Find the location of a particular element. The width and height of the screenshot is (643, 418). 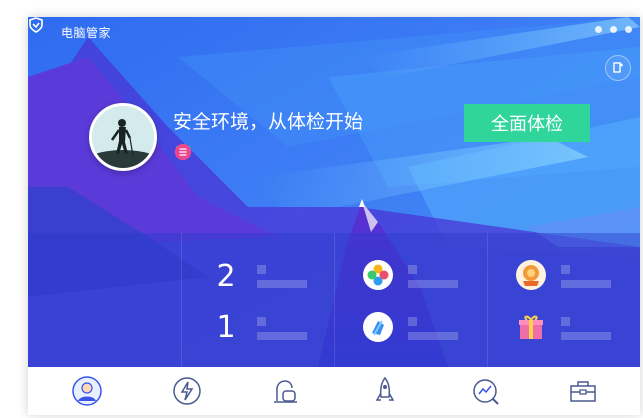

clean-tool-icon is located at coordinates (378, 327).